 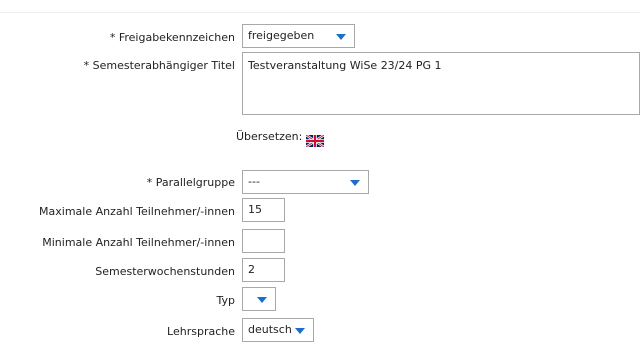 I want to click on sws-value: 2, so click(x=251, y=269).